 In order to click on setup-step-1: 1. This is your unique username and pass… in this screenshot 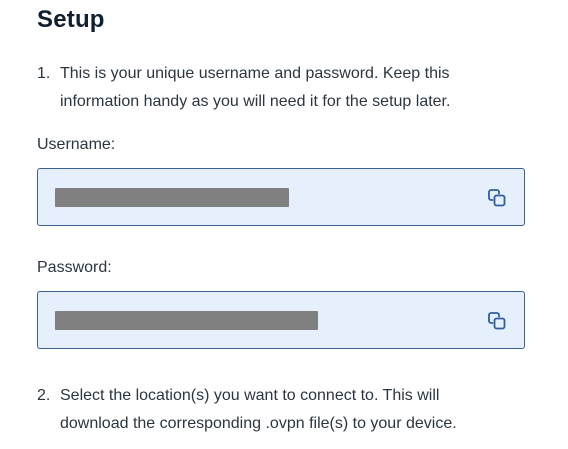, I will do `click(272, 88)`.